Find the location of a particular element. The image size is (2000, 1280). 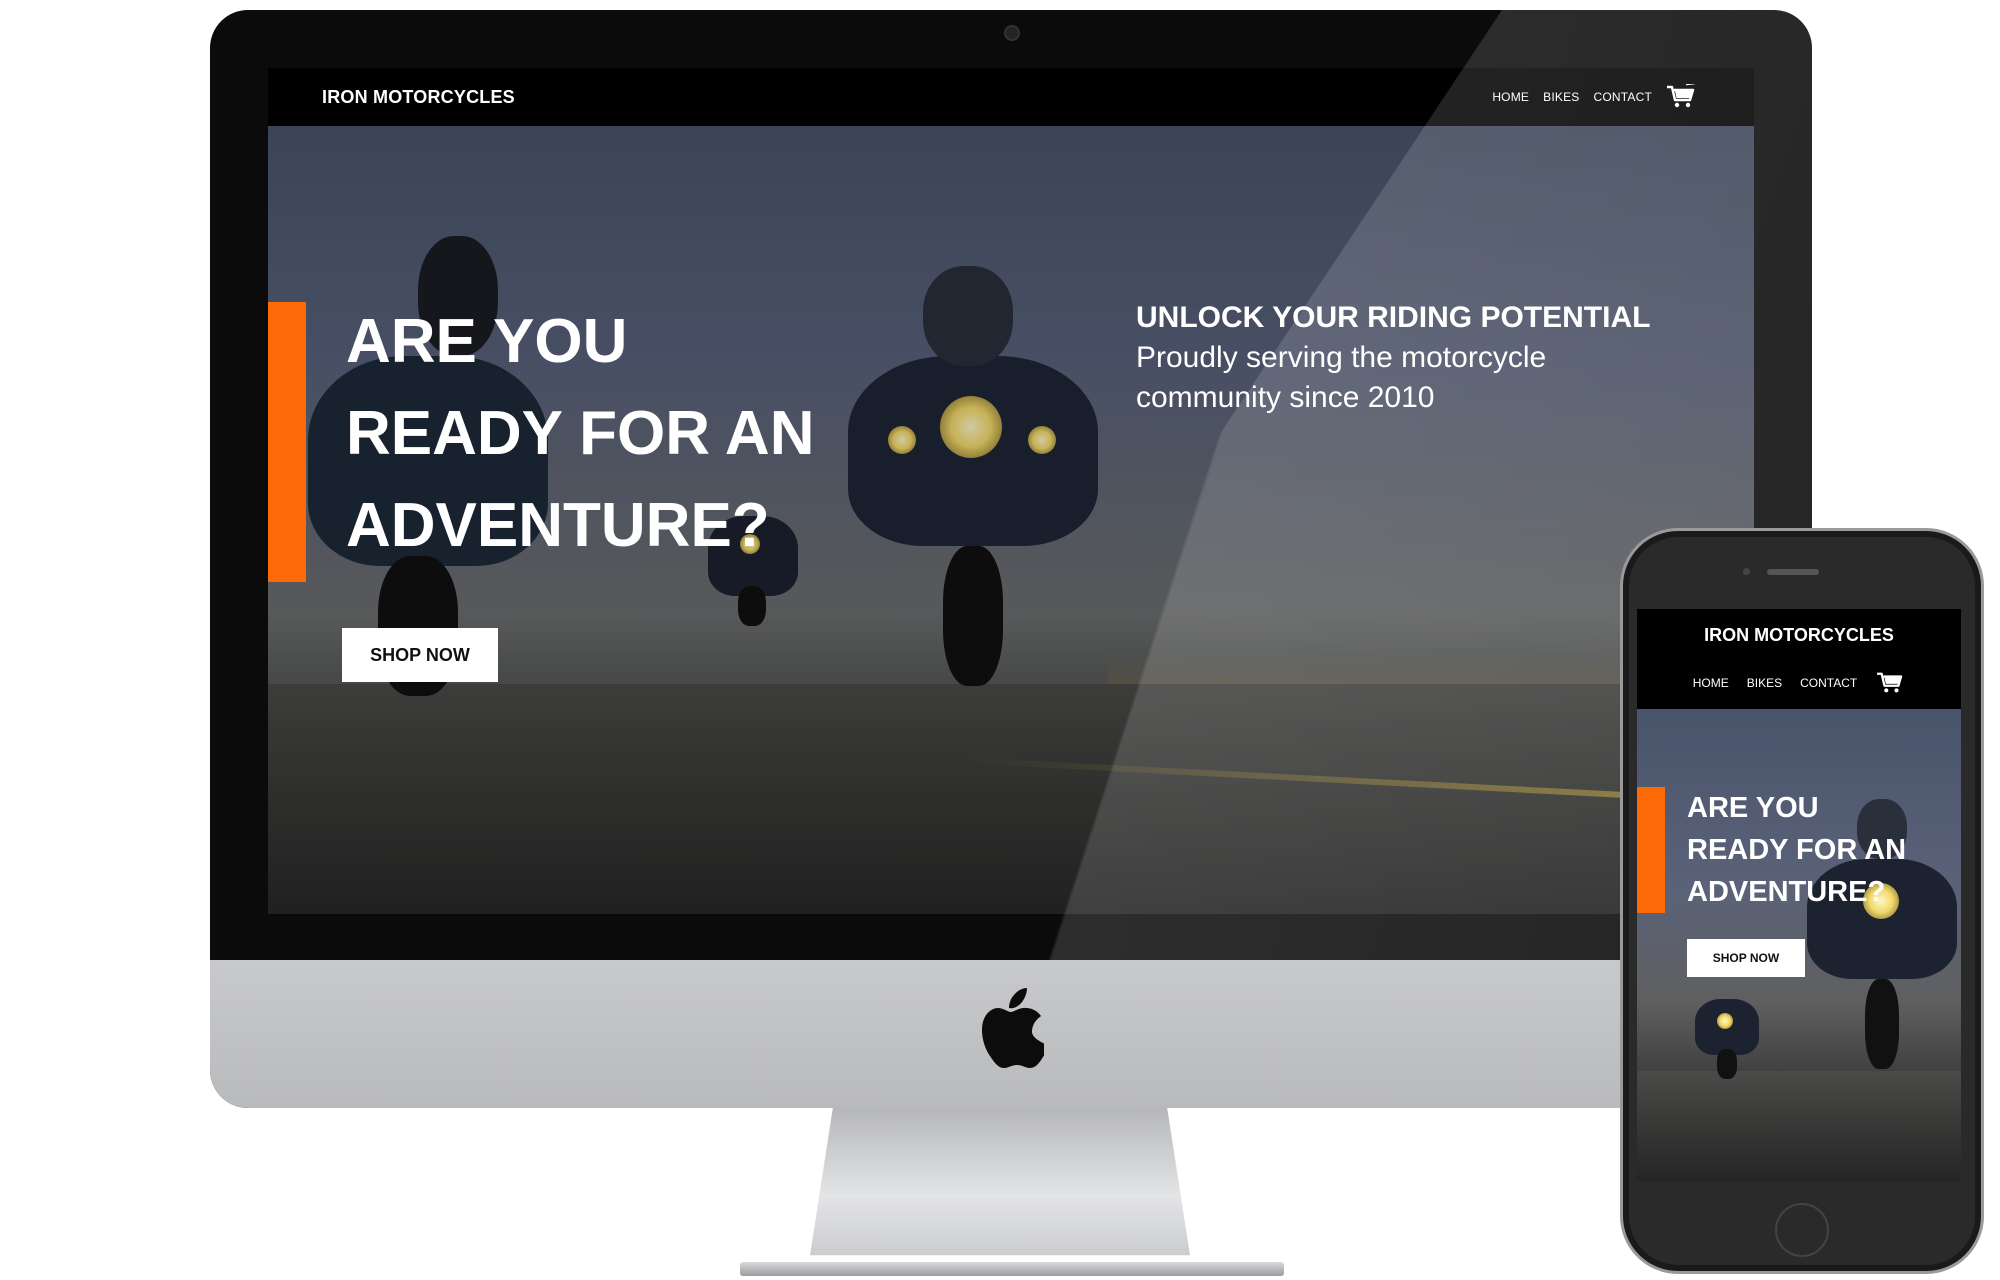

home-button is located at coordinates (1802, 1230).